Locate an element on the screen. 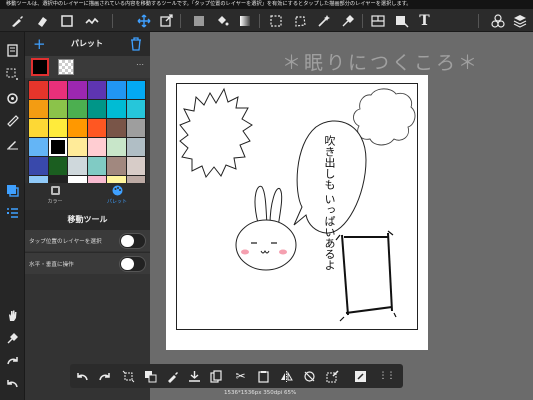 The height and width of the screenshot is (400, 533). selection-menu-icon is located at coordinates (12, 74).